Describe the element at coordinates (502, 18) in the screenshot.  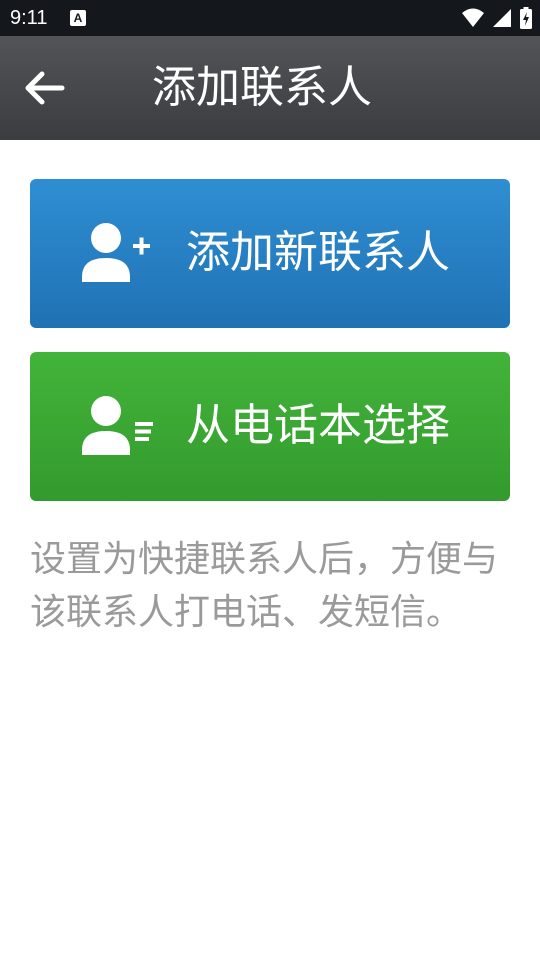
I see `cellular-signal-icon` at that location.